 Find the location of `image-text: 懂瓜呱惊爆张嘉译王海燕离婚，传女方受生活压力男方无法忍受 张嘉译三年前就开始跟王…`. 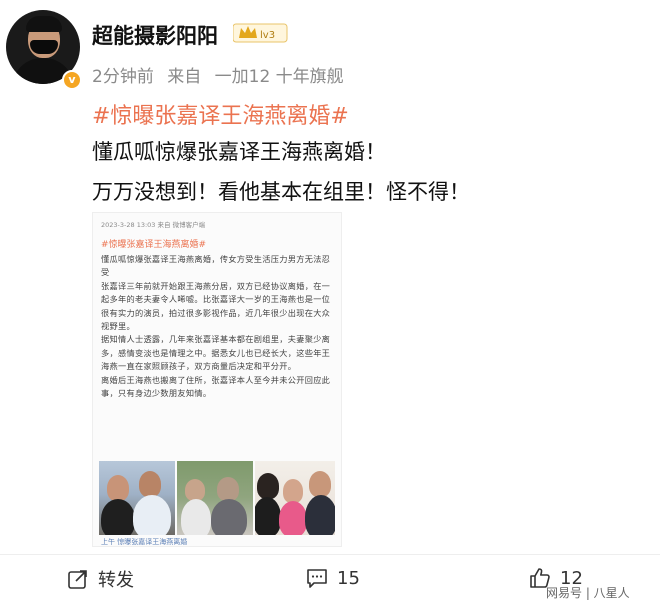

image-text: 懂瓜呱惊爆张嘉译王海燕离婚，传女方受生活压力男方无法忍受 张嘉译三年前就开始跟王… is located at coordinates (218, 326).